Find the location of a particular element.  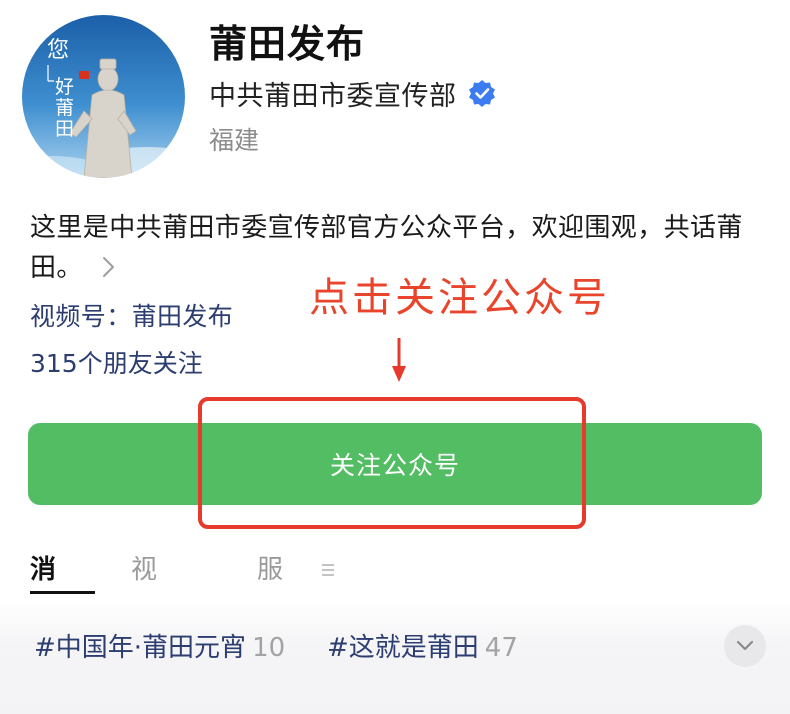

channel-name: 莆田发布 is located at coordinates (182, 316).